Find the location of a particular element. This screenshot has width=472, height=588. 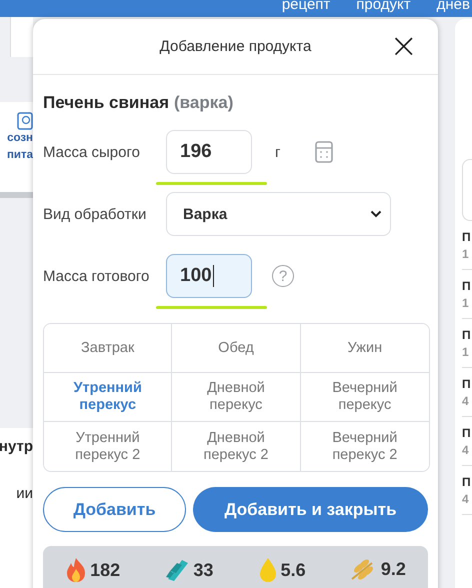

meal-option: Утренний перекус is located at coordinates (108, 397).